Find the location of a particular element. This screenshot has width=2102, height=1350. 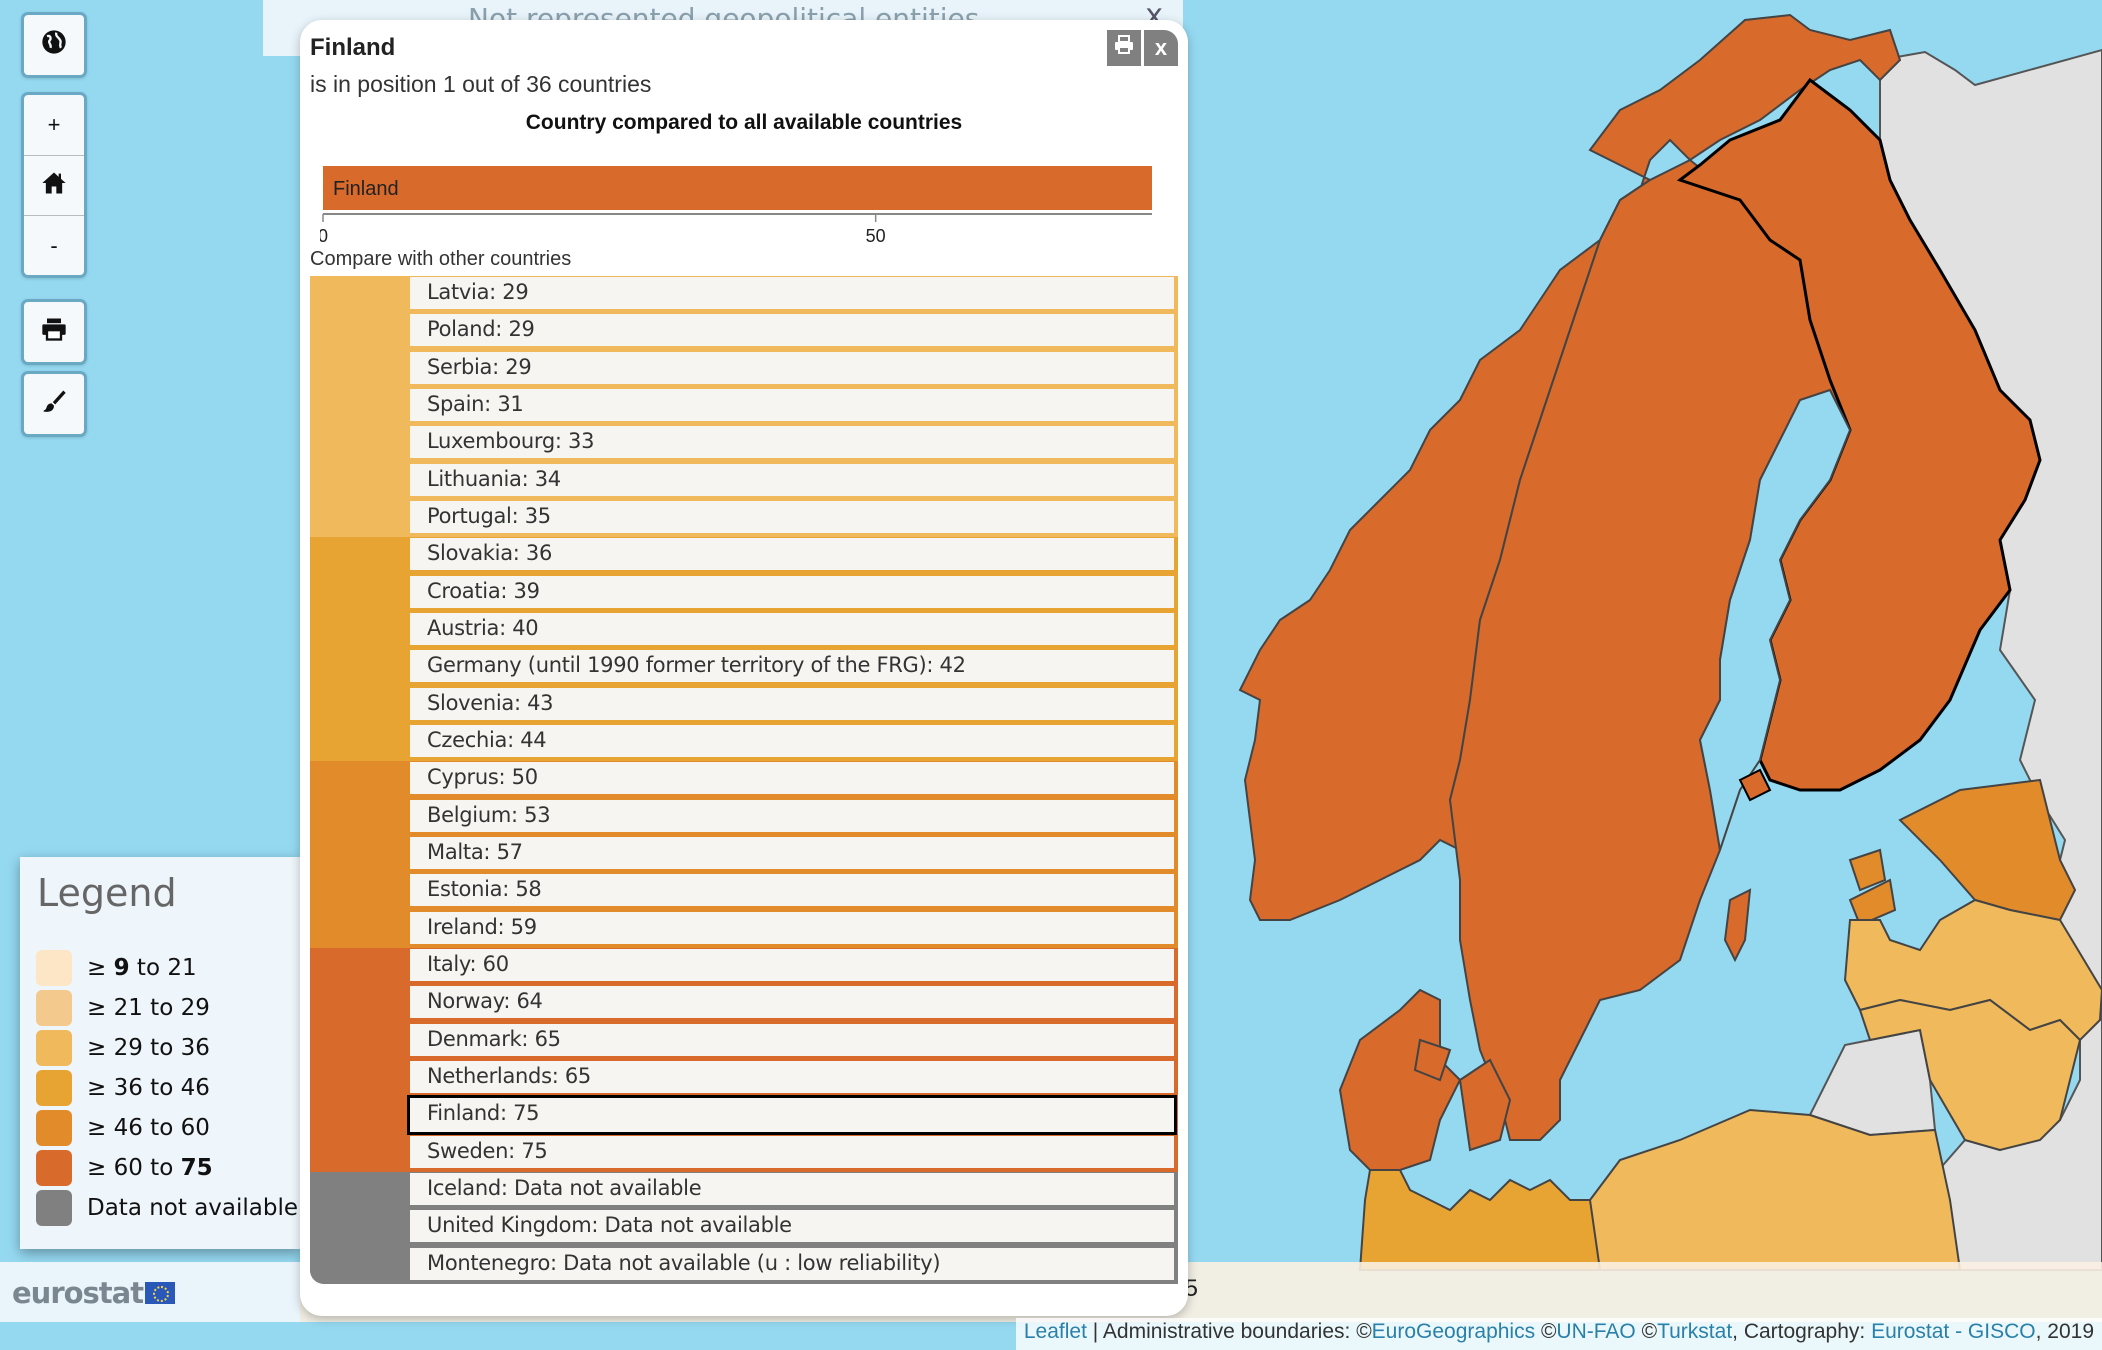

compare-item-label: Austria: 40 is located at coordinates (792, 629).